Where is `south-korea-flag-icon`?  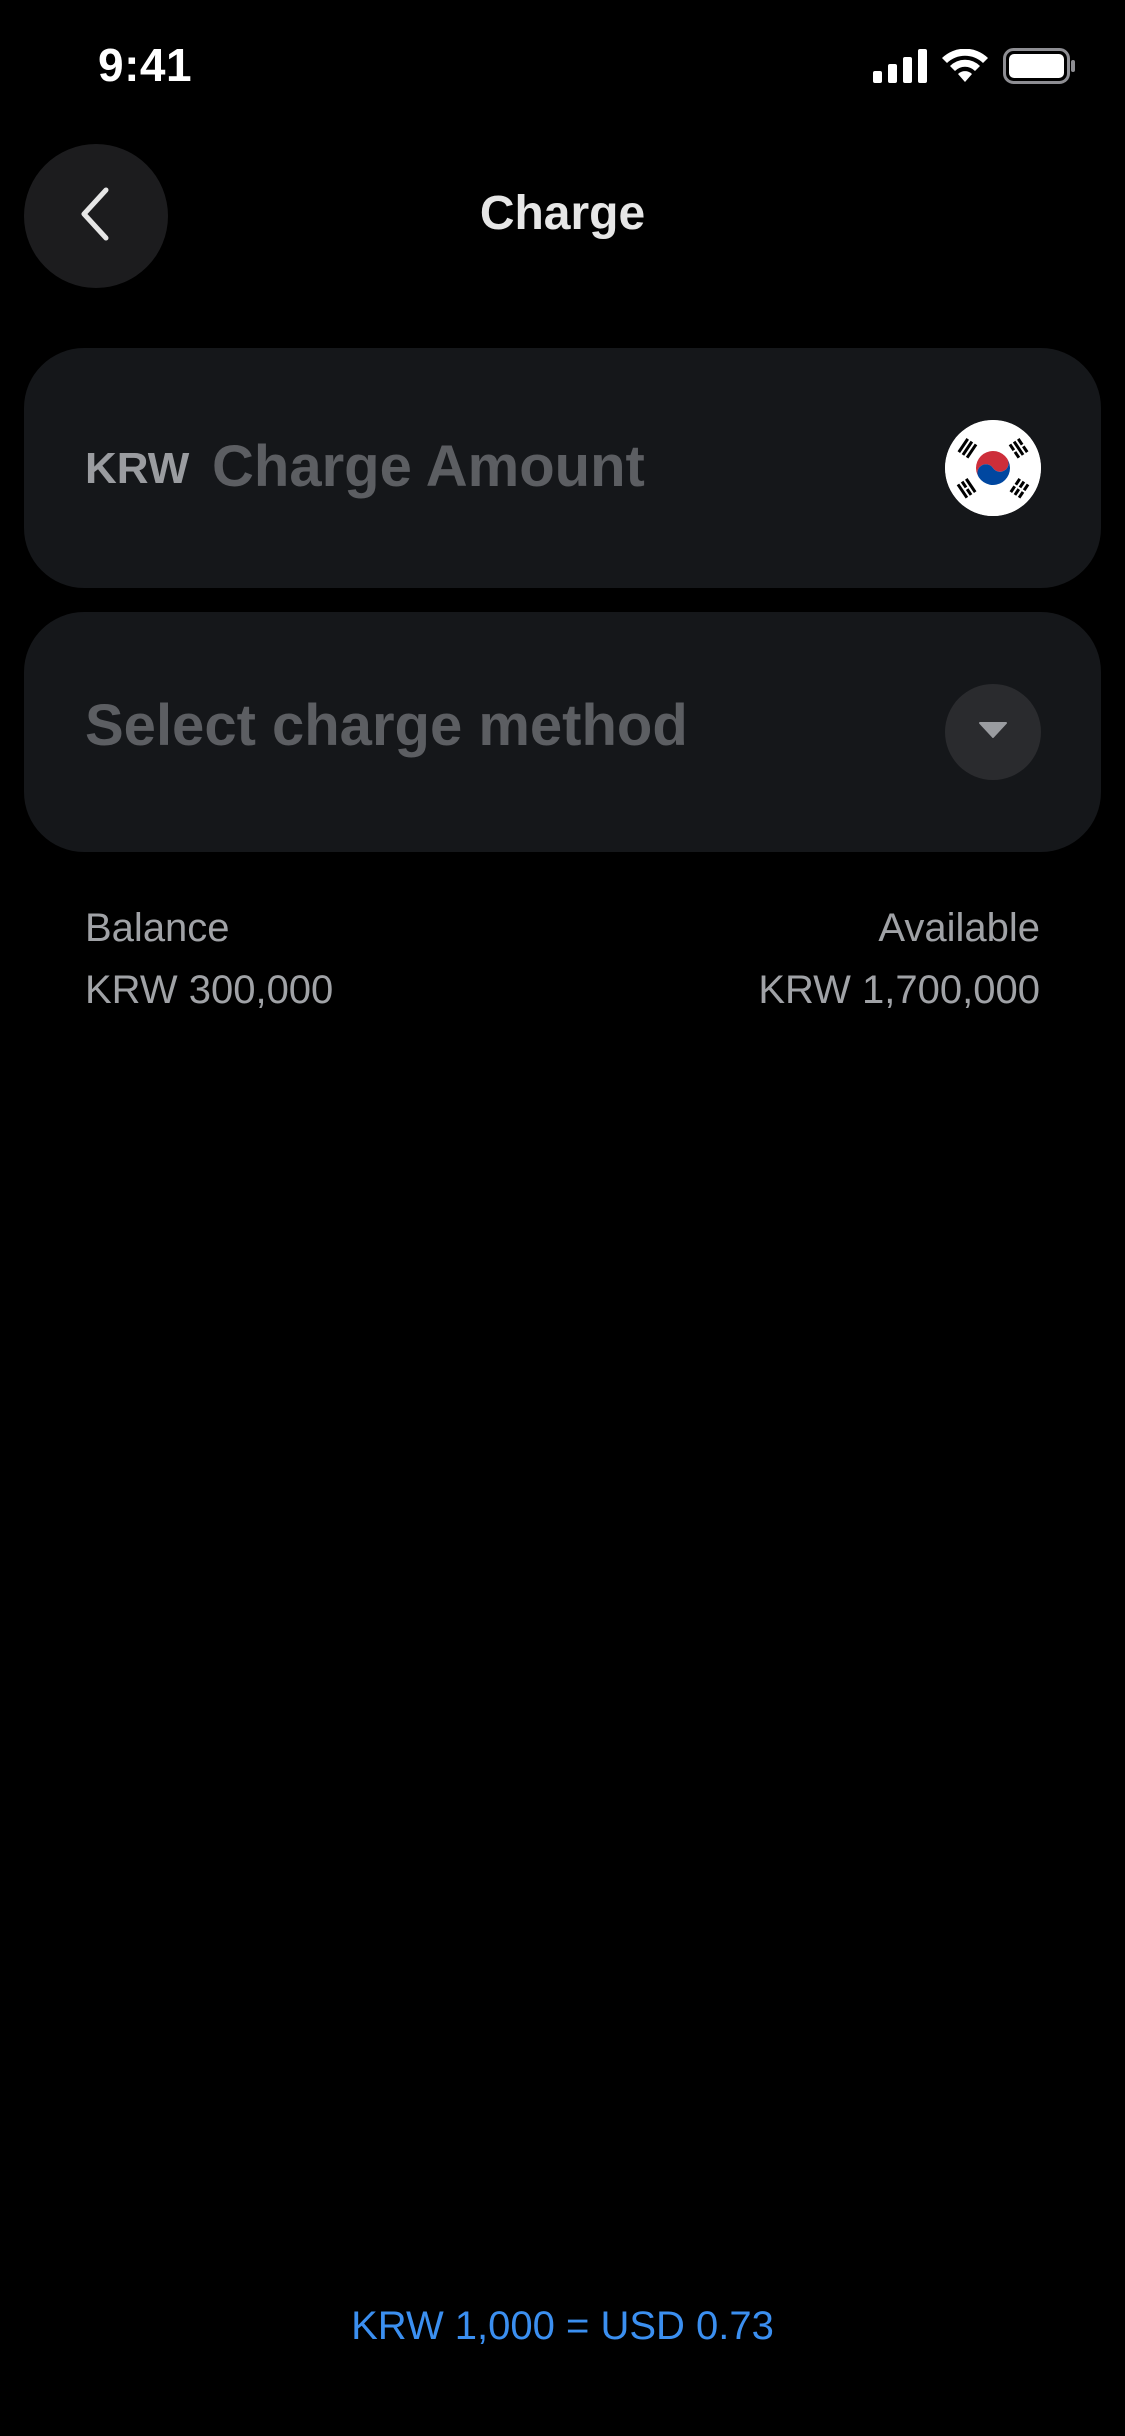
south-korea-flag-icon is located at coordinates (993, 468).